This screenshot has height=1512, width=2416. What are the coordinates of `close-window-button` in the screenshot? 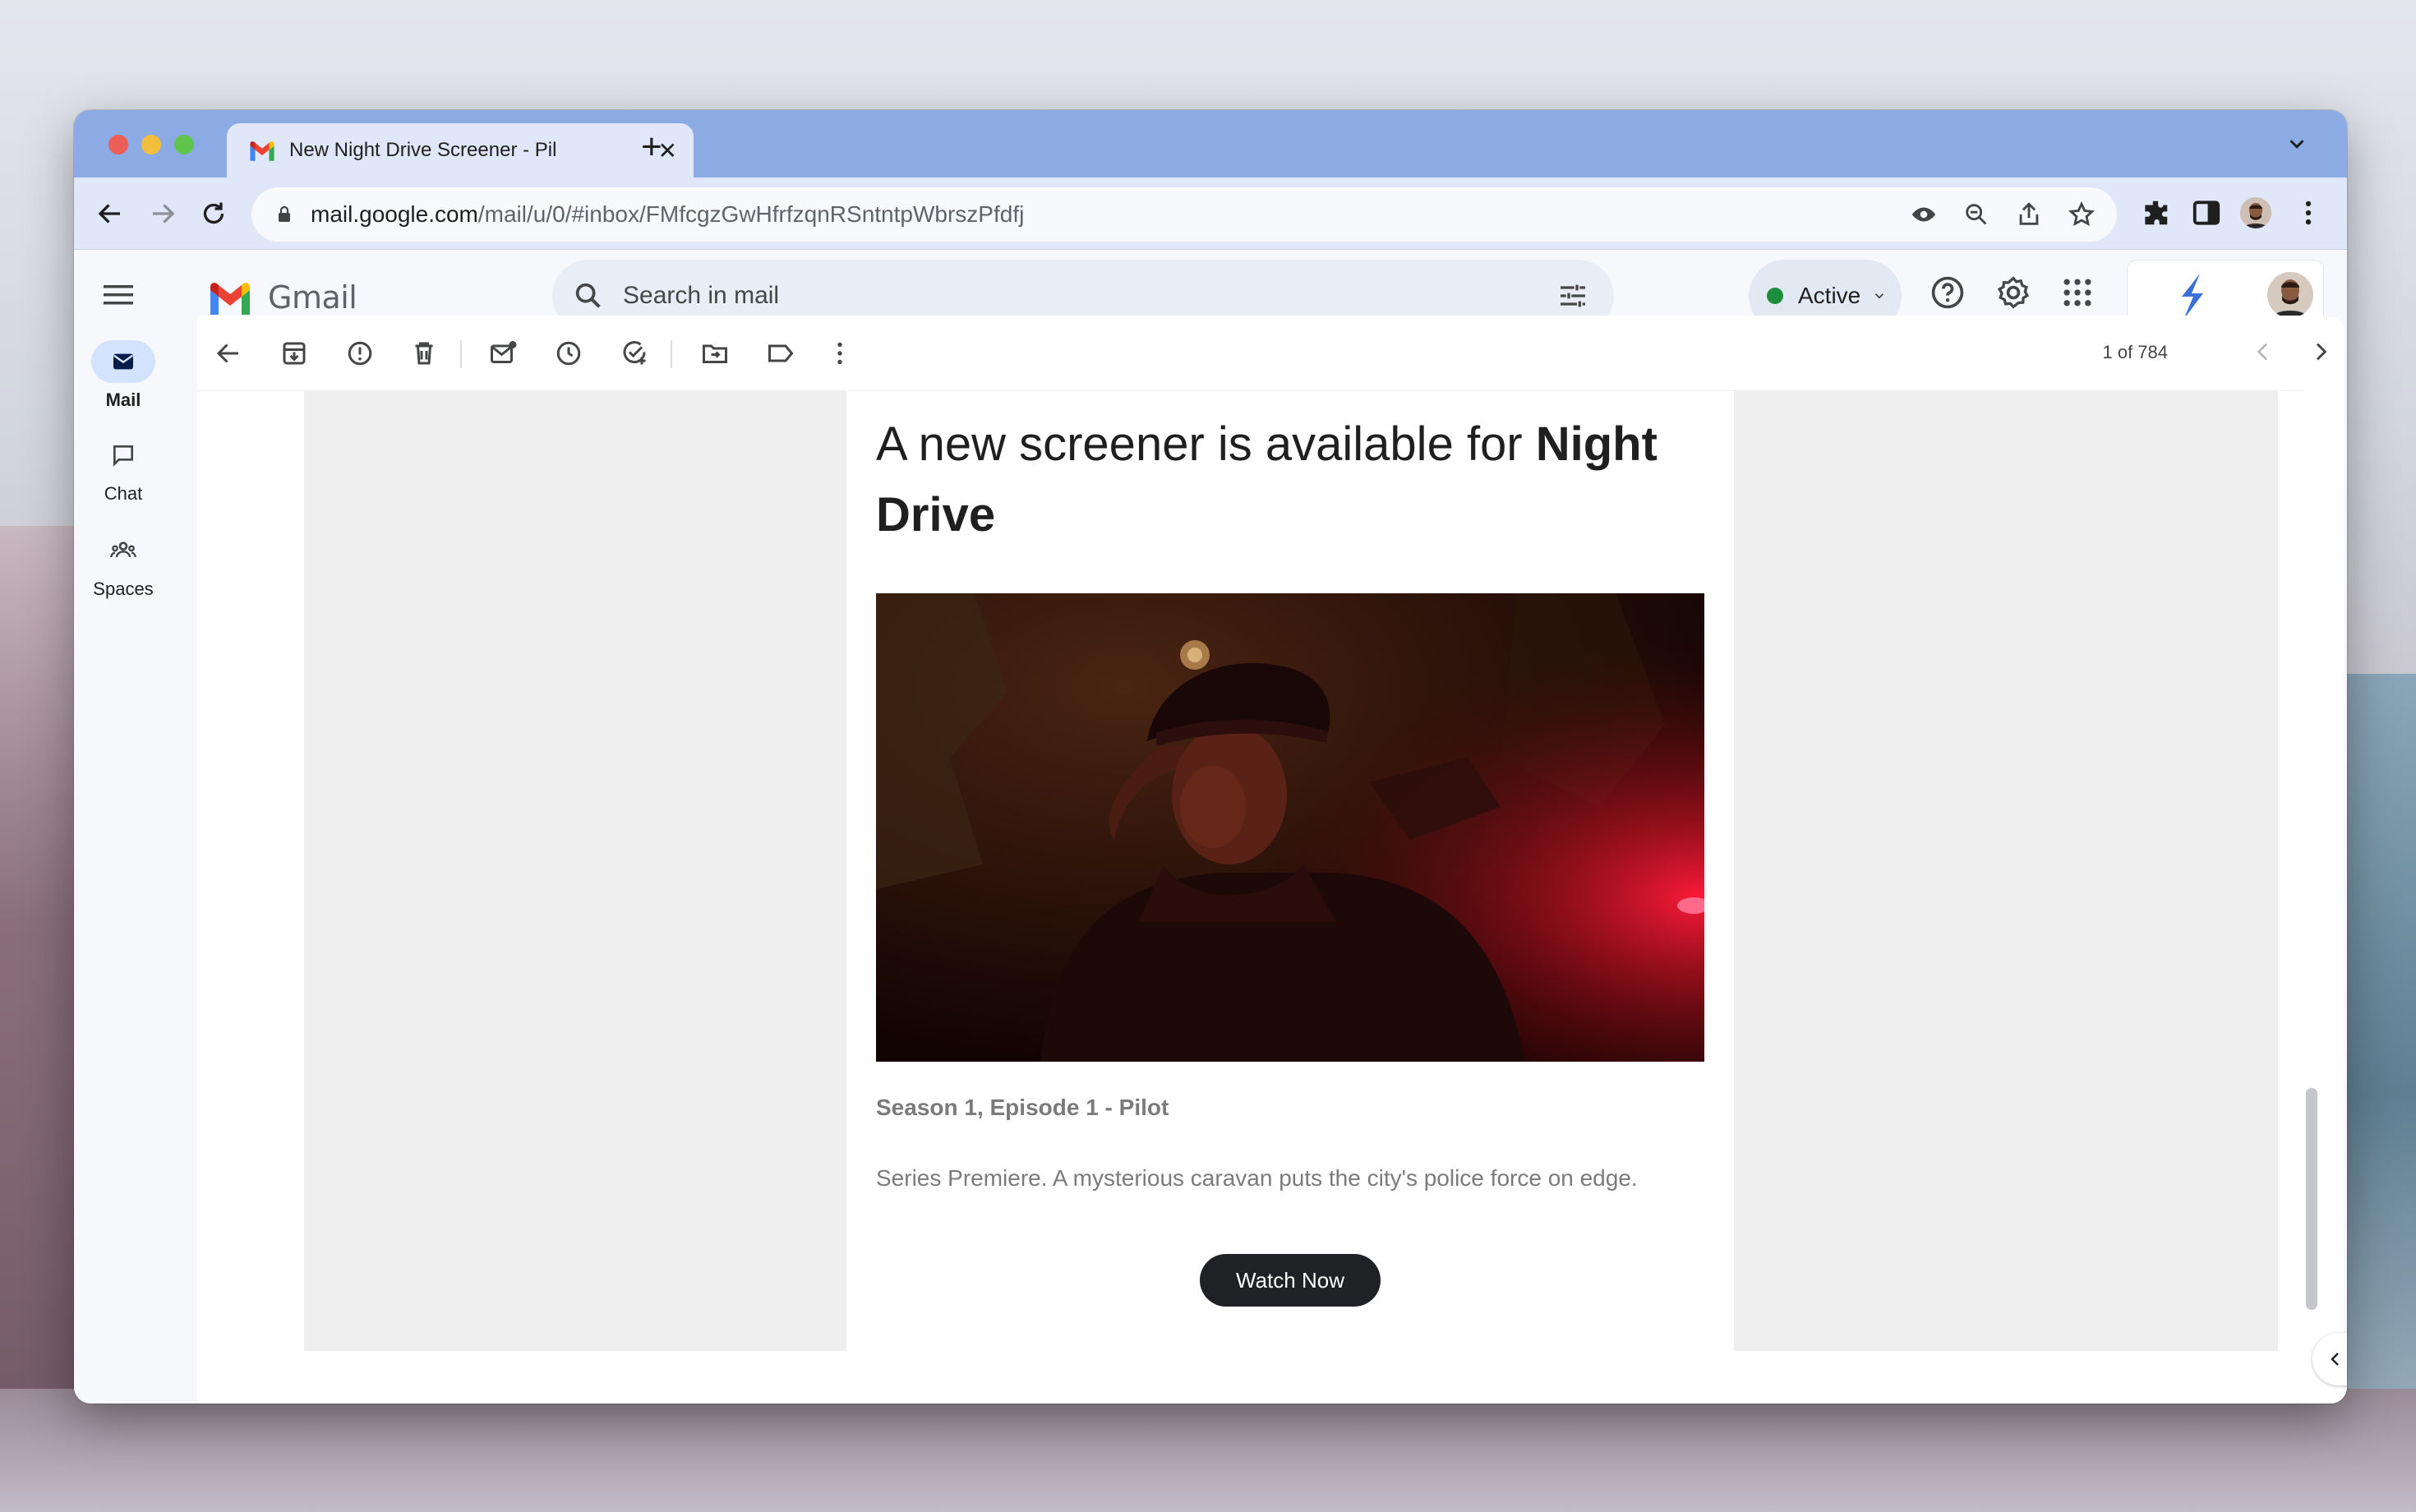 It's located at (118, 145).